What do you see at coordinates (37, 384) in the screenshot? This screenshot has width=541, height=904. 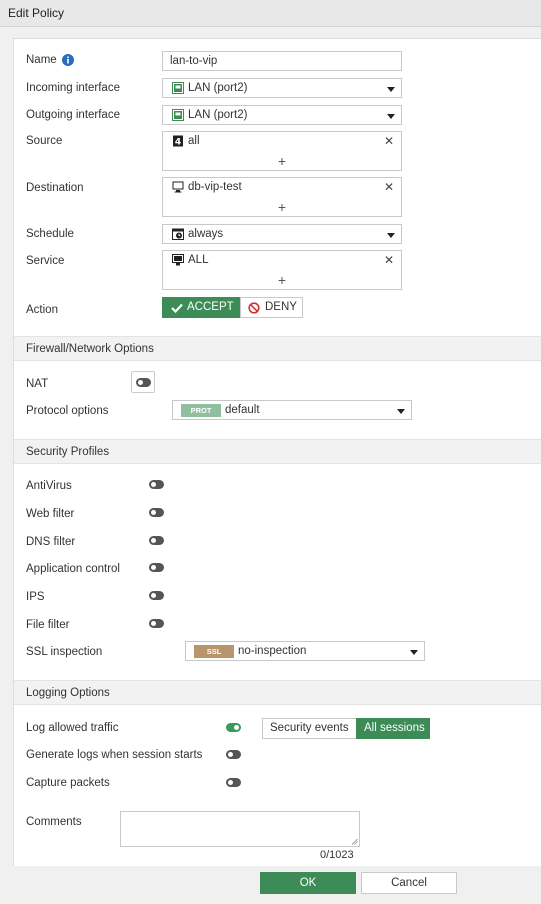 I see `nat-label: NAT` at bounding box center [37, 384].